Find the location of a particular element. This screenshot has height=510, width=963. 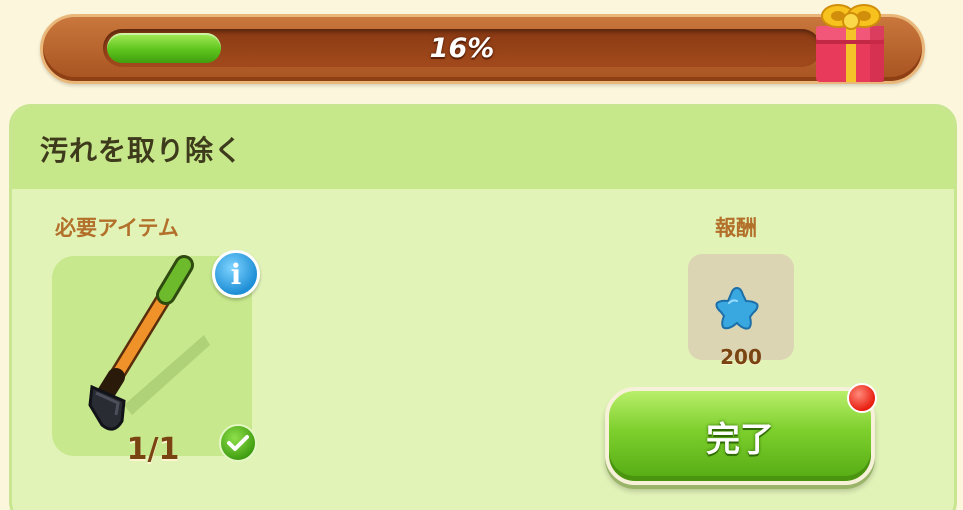

reward-amount: 200 is located at coordinates (741, 357).